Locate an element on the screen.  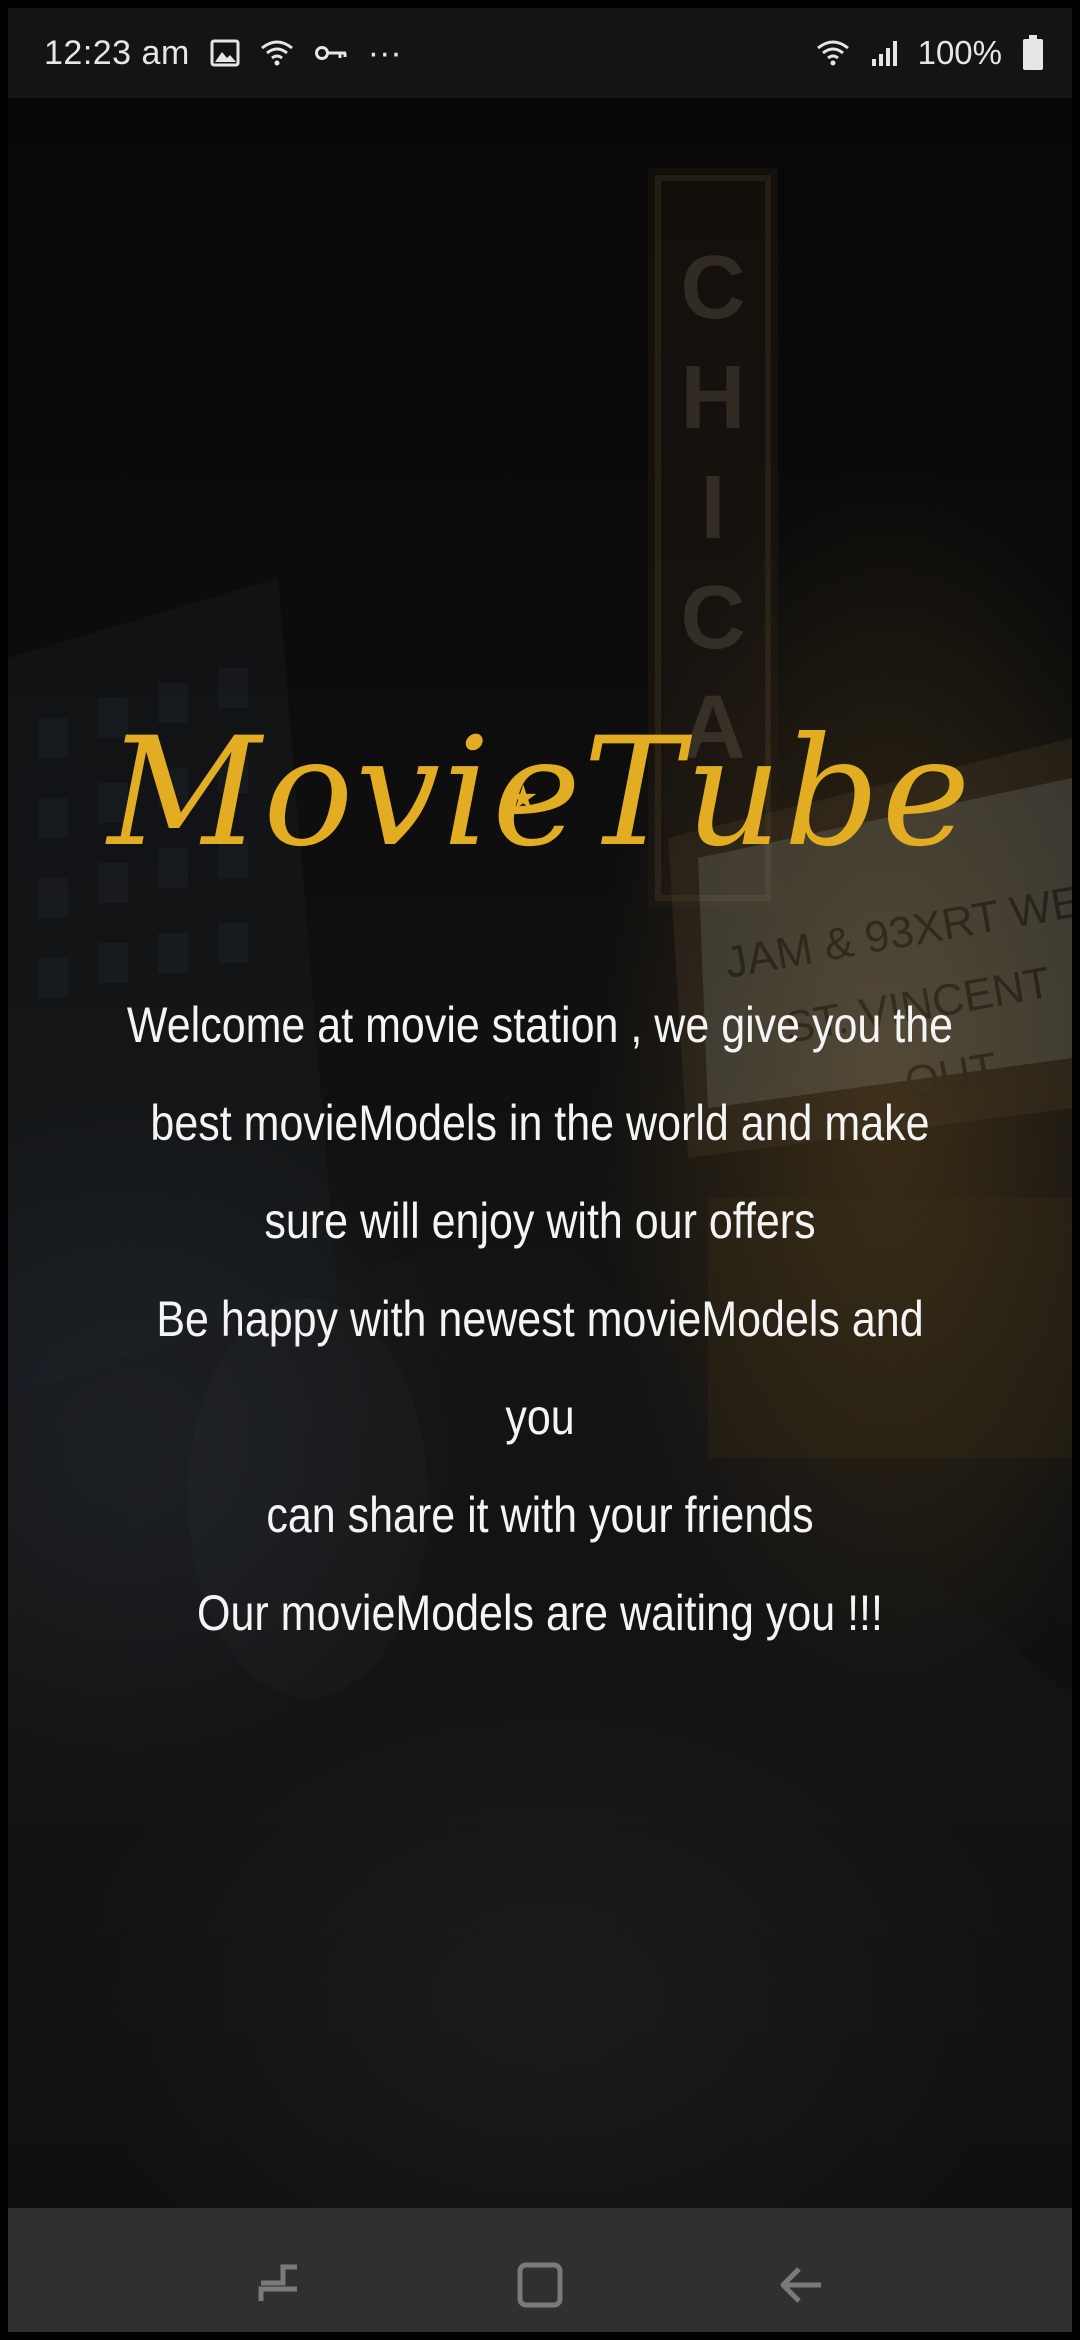
app-logo: MovieTube is located at coordinates (540, 793).